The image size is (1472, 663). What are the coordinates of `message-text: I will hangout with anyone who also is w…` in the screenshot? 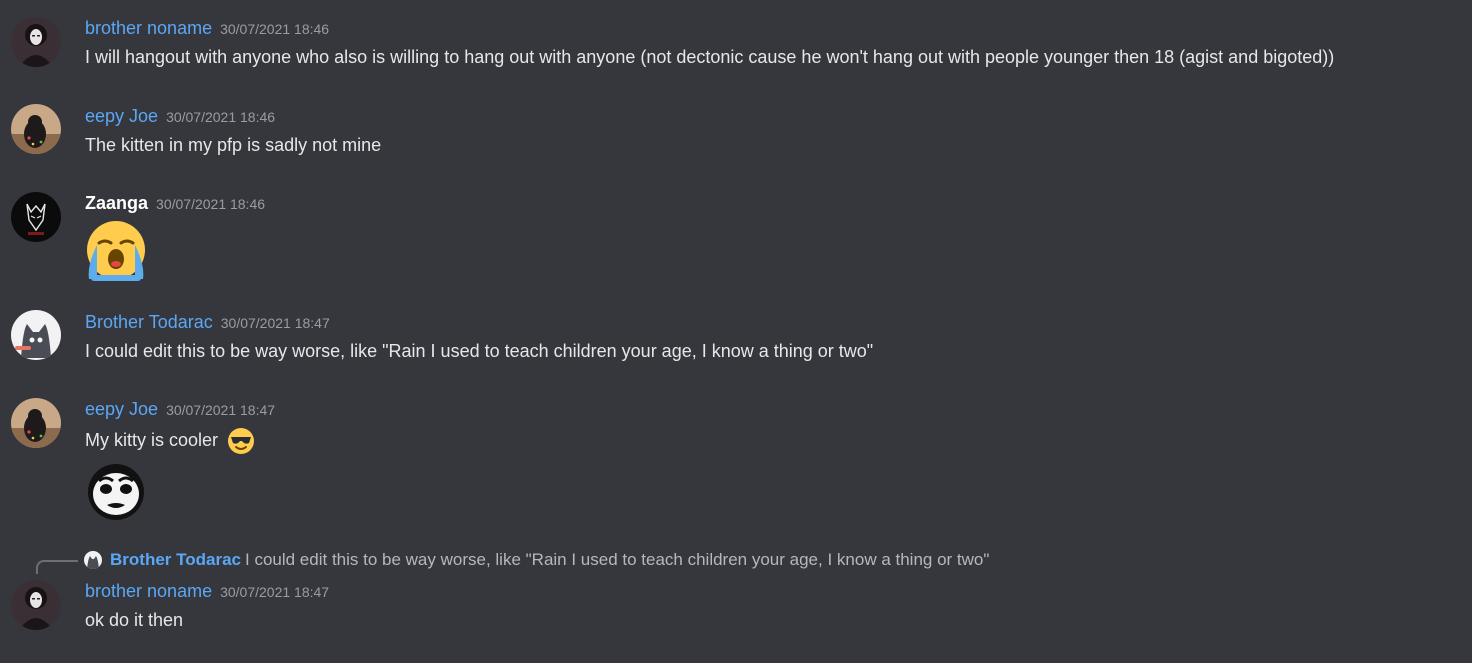 It's located at (710, 57).